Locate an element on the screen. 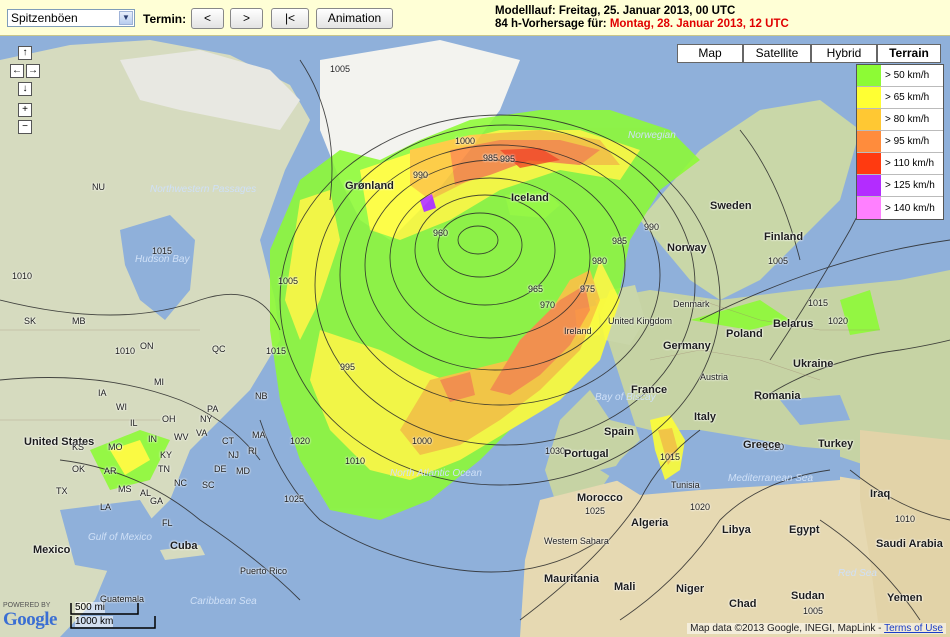 The height and width of the screenshot is (637, 950). place-label: NJ is located at coordinates (233, 455).